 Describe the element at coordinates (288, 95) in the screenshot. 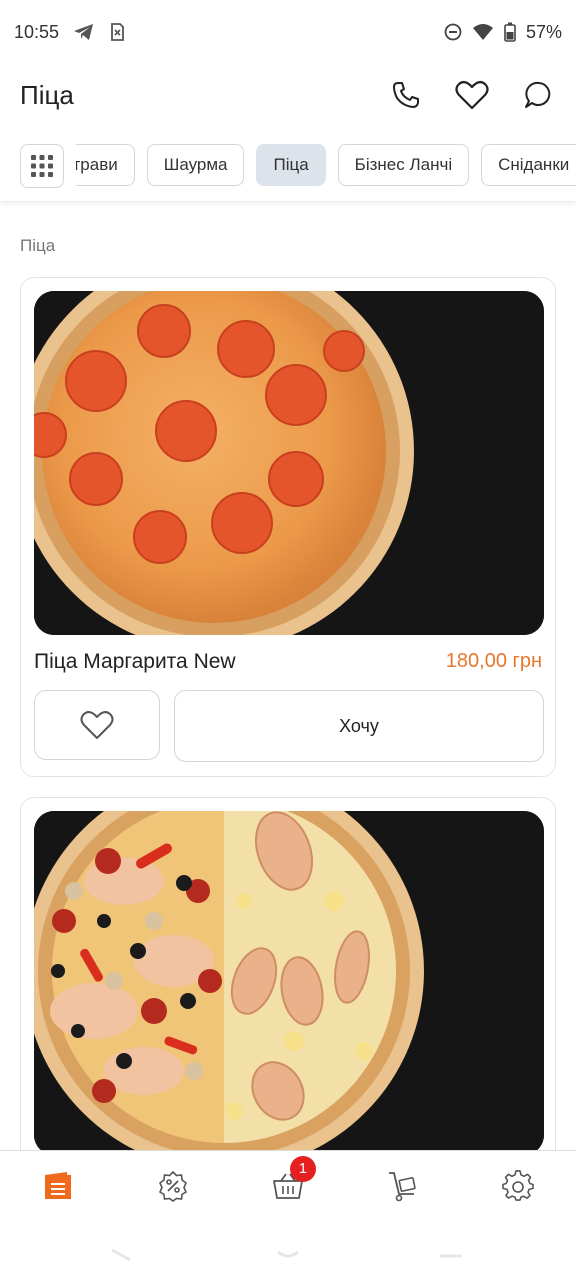

I see `app-header: Піца` at that location.